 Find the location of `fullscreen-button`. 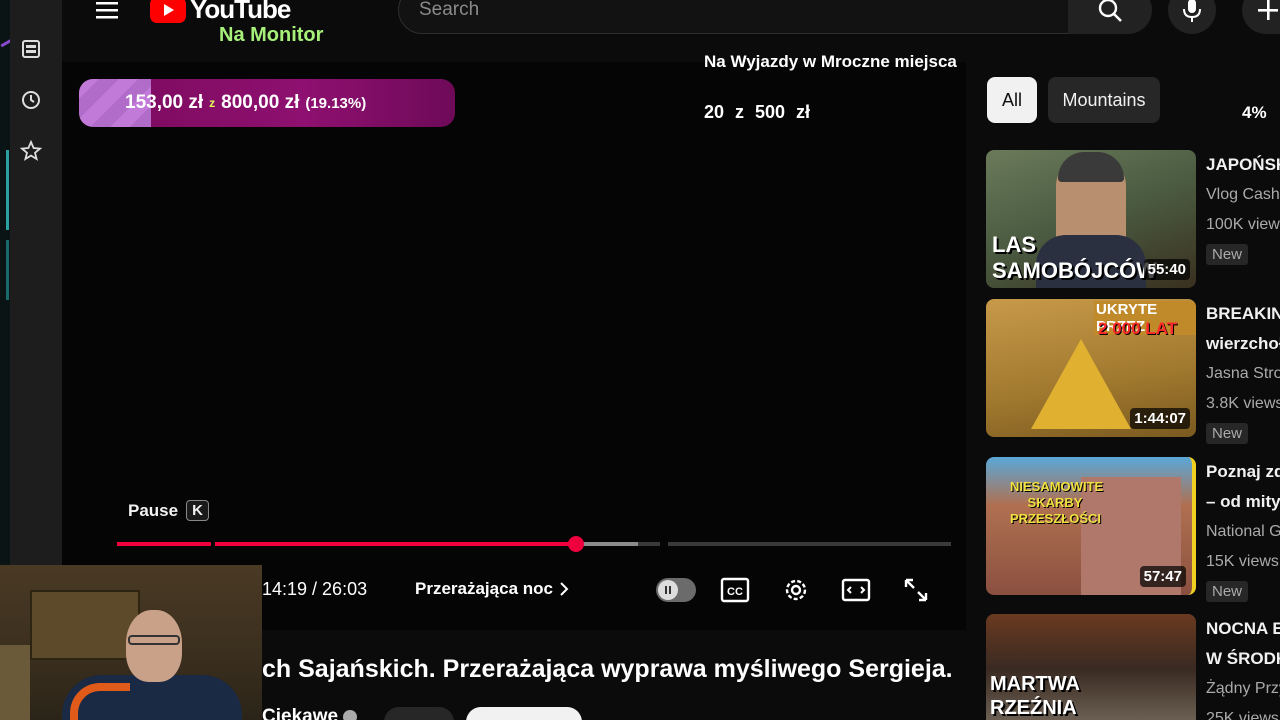

fullscreen-button is located at coordinates (916, 590).